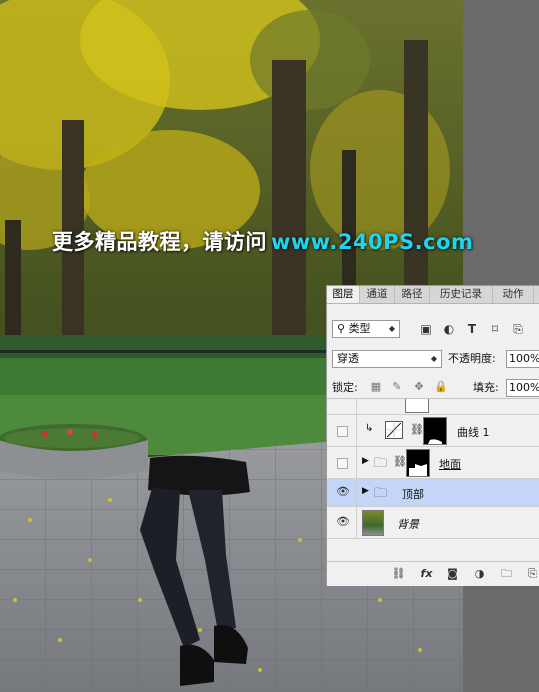 The height and width of the screenshot is (692, 539). Describe the element at coordinates (472, 358) in the screenshot. I see `opacity-label: 不透明度:` at that location.